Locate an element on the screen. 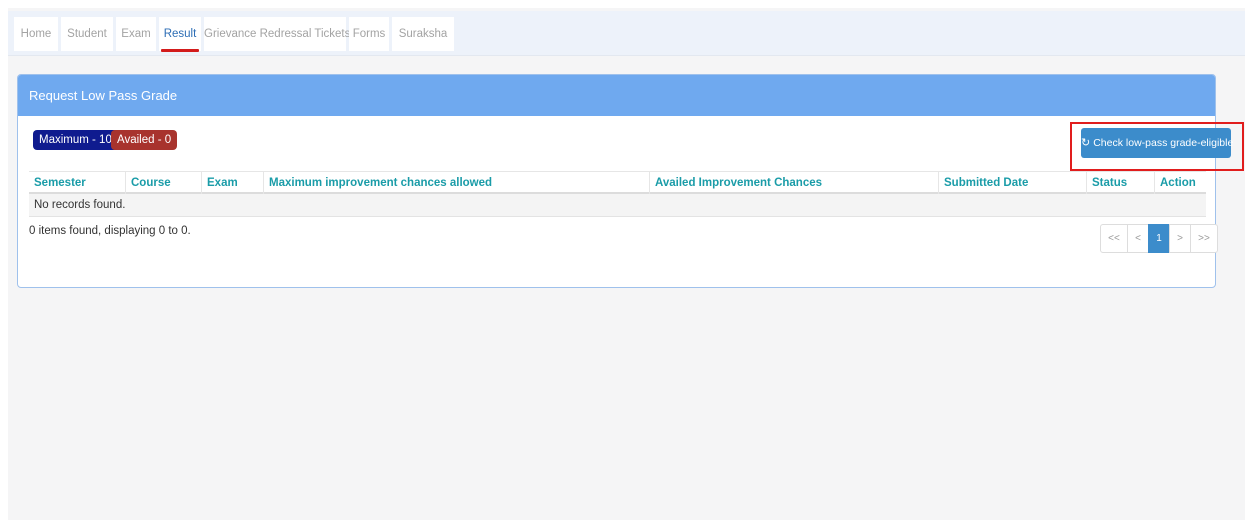 The image size is (1253, 520). first-page-button: << is located at coordinates (1114, 238).